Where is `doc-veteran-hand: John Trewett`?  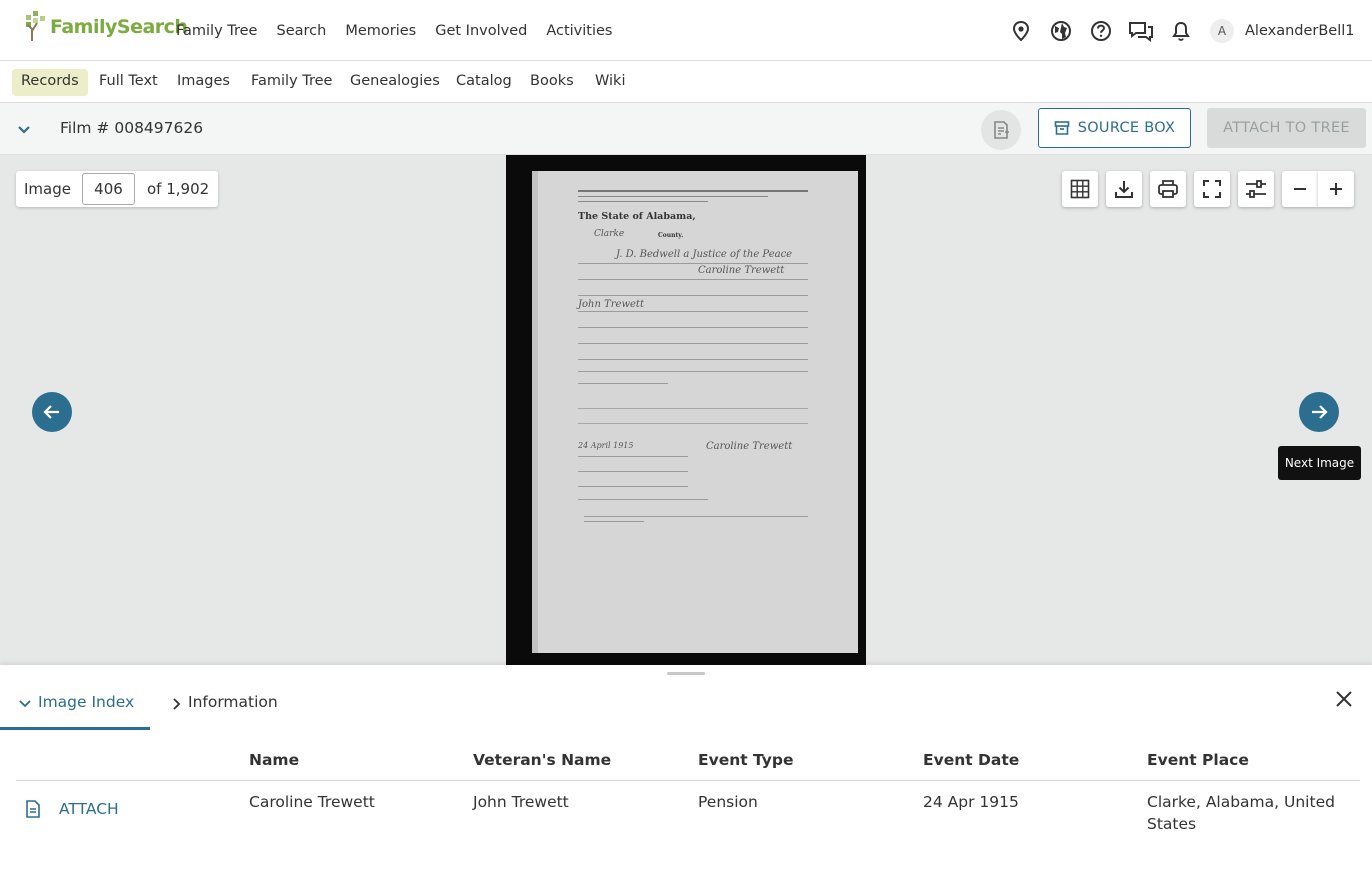
doc-veteran-hand: John Trewett is located at coordinates (611, 304).